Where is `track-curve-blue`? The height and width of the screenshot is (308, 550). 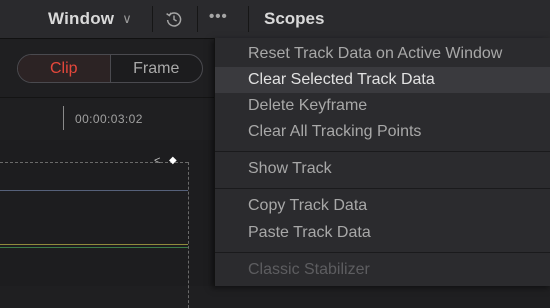
track-curve-blue is located at coordinates (94, 190).